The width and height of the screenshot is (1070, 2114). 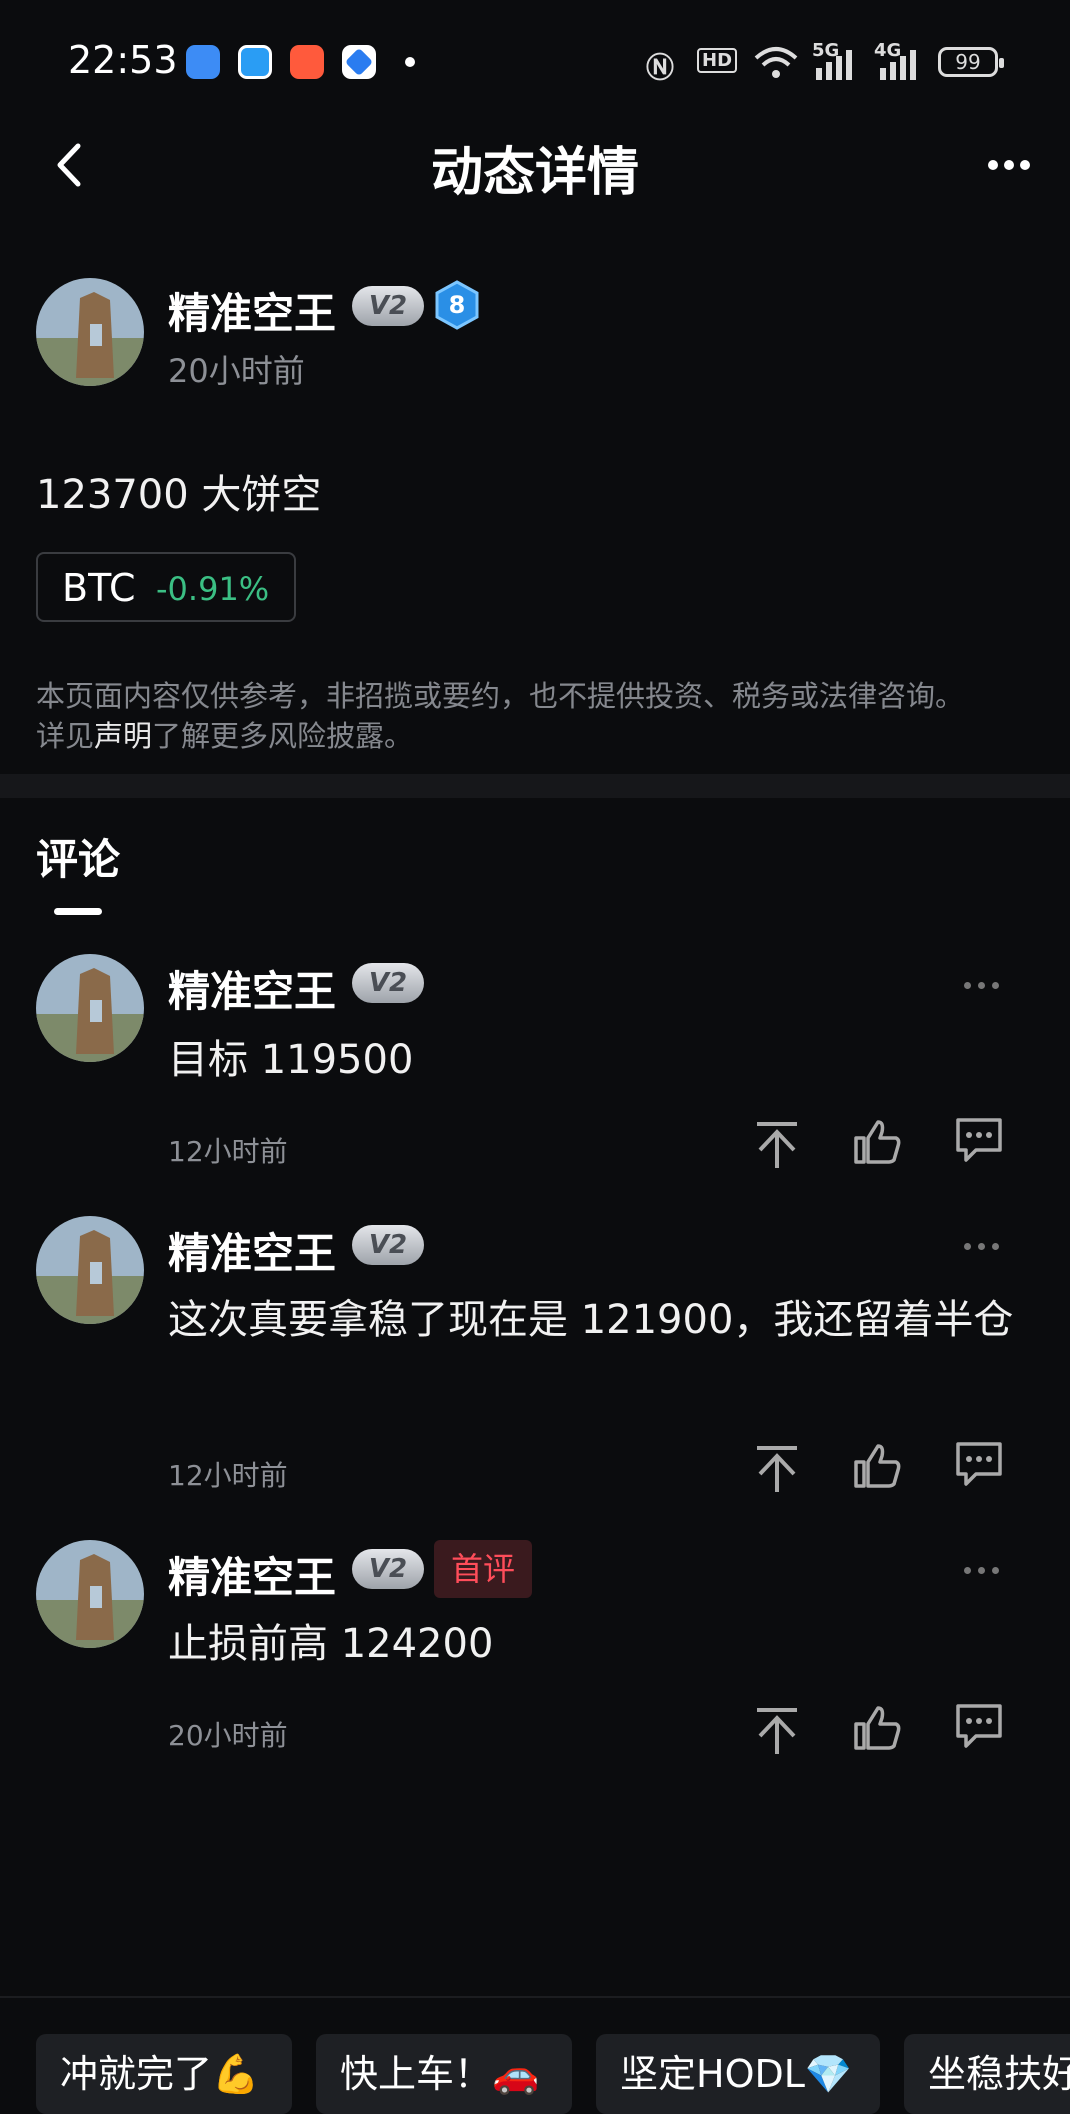 I want to click on shopping-app-icon, so click(x=307, y=62).